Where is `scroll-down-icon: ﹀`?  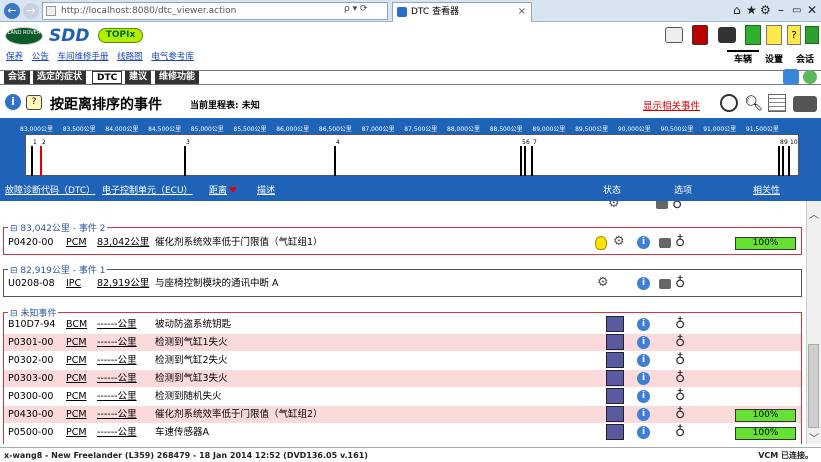
scroll-down-icon: ﹀ is located at coordinates (814, 437).